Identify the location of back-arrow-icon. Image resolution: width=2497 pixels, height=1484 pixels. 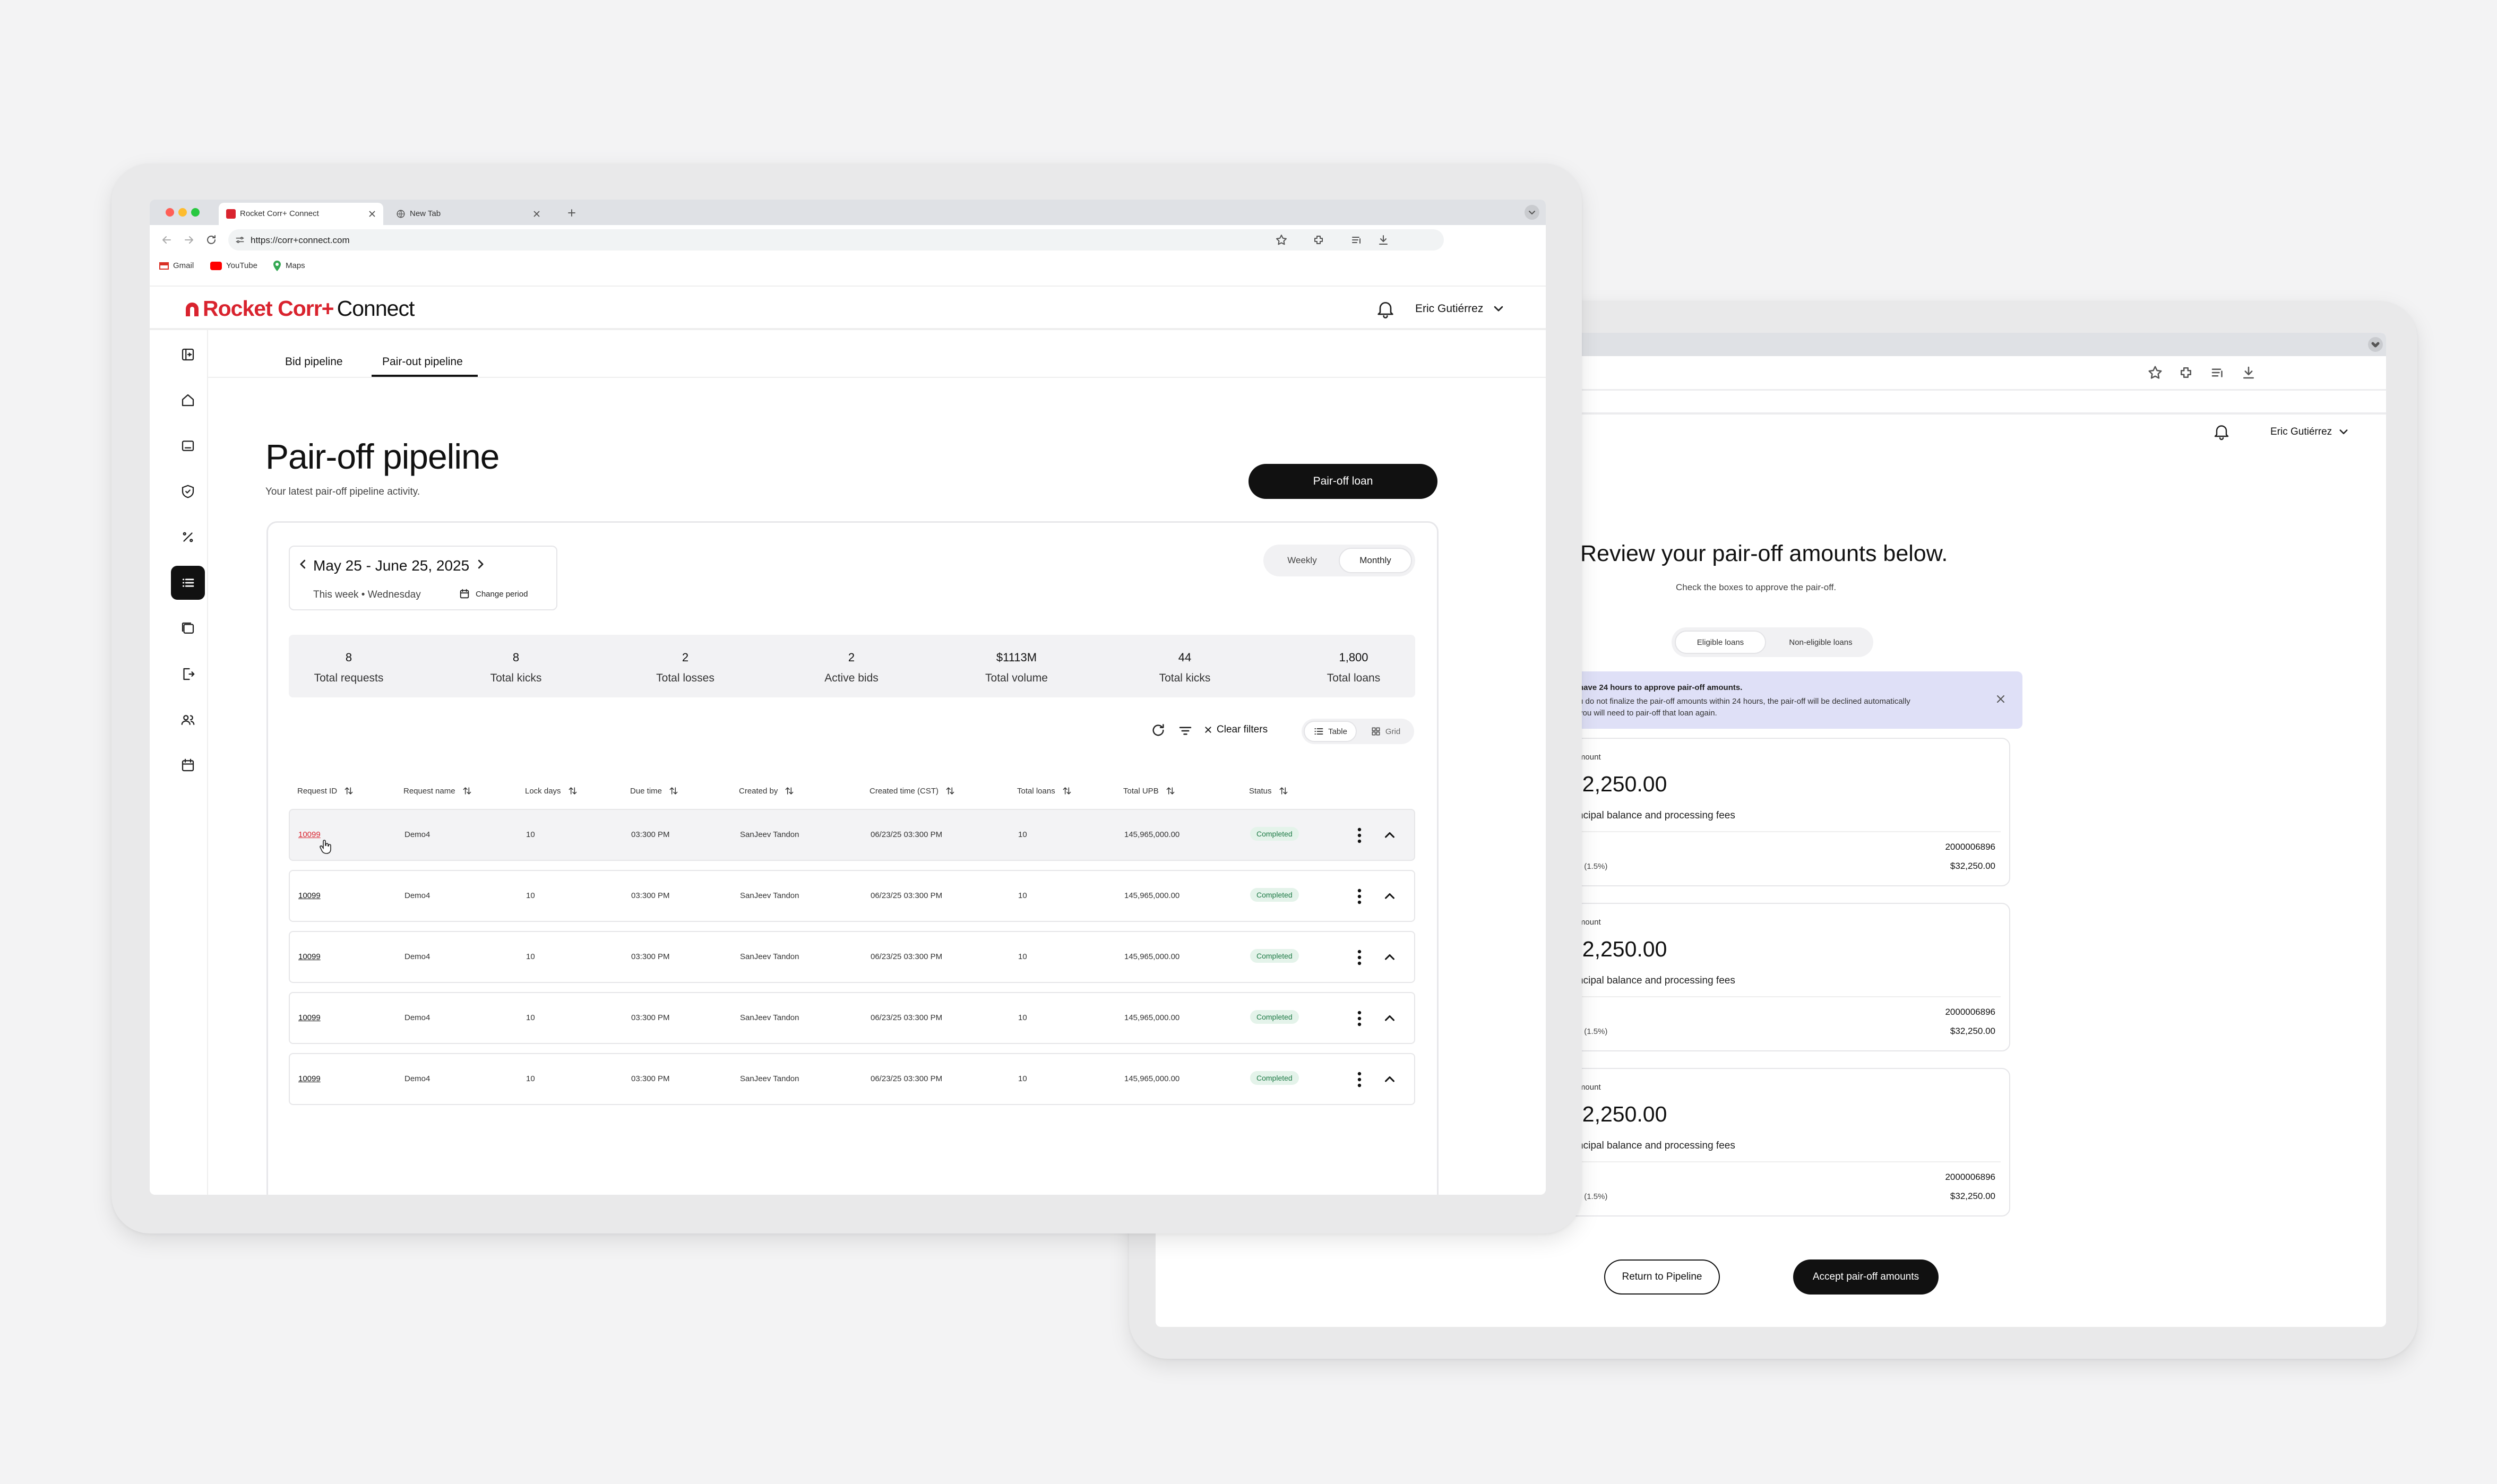
(166, 240).